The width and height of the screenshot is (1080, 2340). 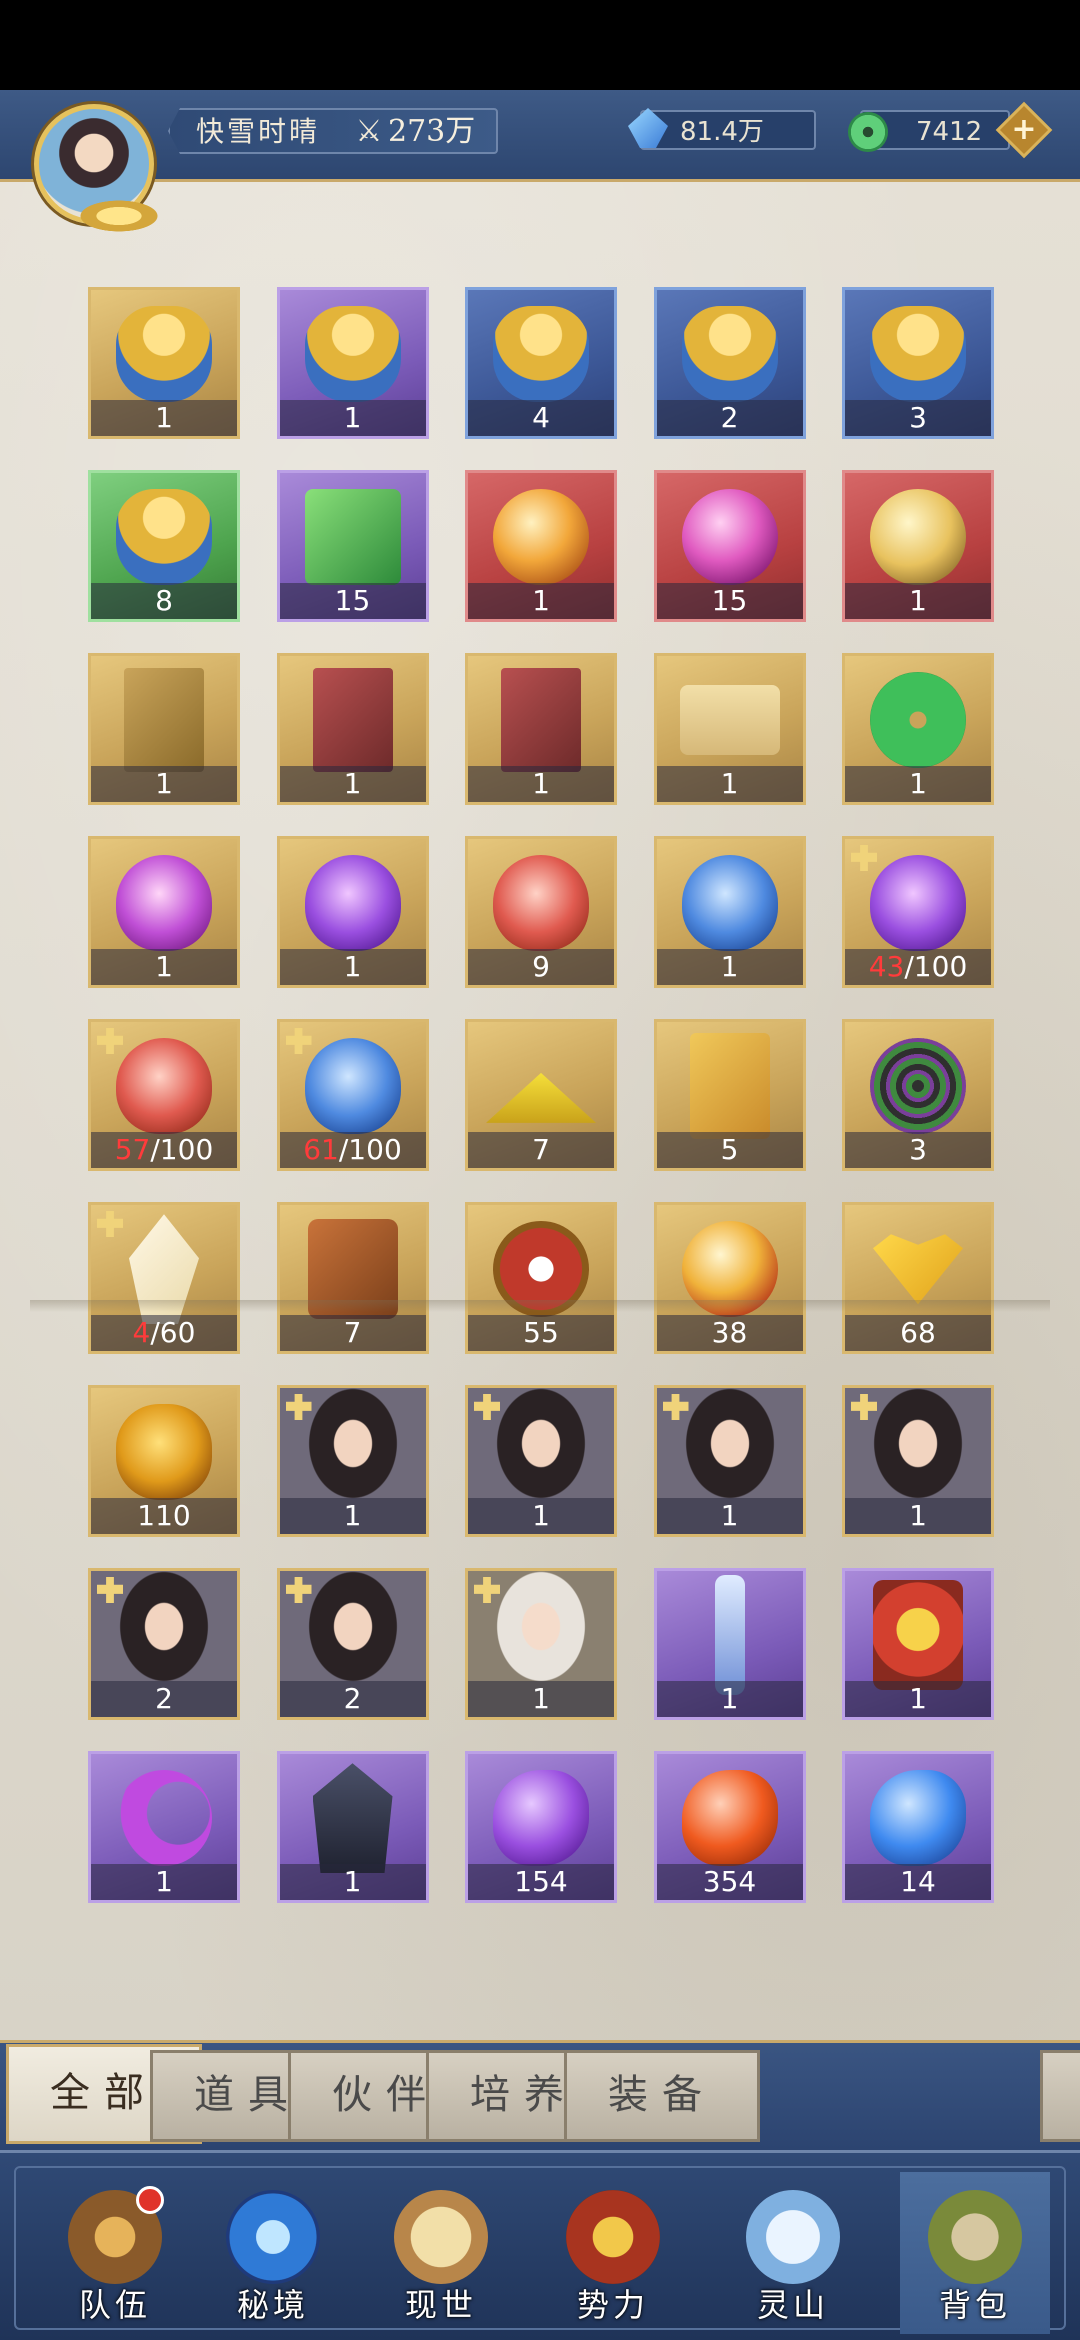 I want to click on inventory-item-spirit-sword: 1, so click(x=729, y=1644).